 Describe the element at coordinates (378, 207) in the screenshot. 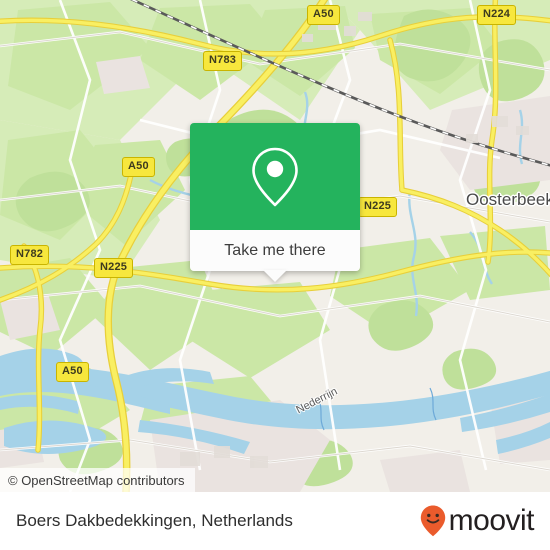

I see `road-shield-n225-east: N225` at that location.